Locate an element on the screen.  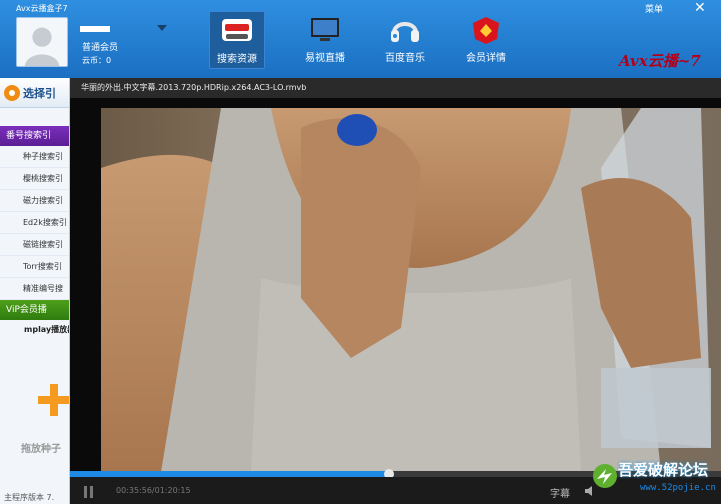
nav-search-resources: 搜索资源 is located at coordinates (237, 40).